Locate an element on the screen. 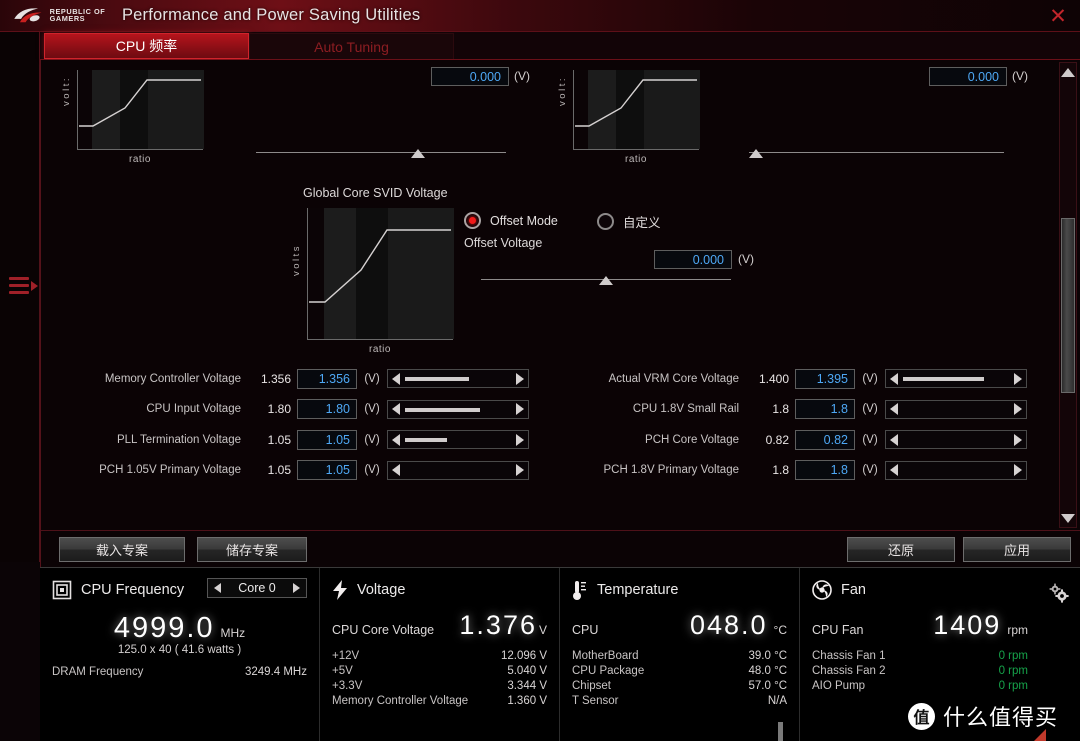  readout-row: MotherBoard 39.0 °C is located at coordinates (679, 656).